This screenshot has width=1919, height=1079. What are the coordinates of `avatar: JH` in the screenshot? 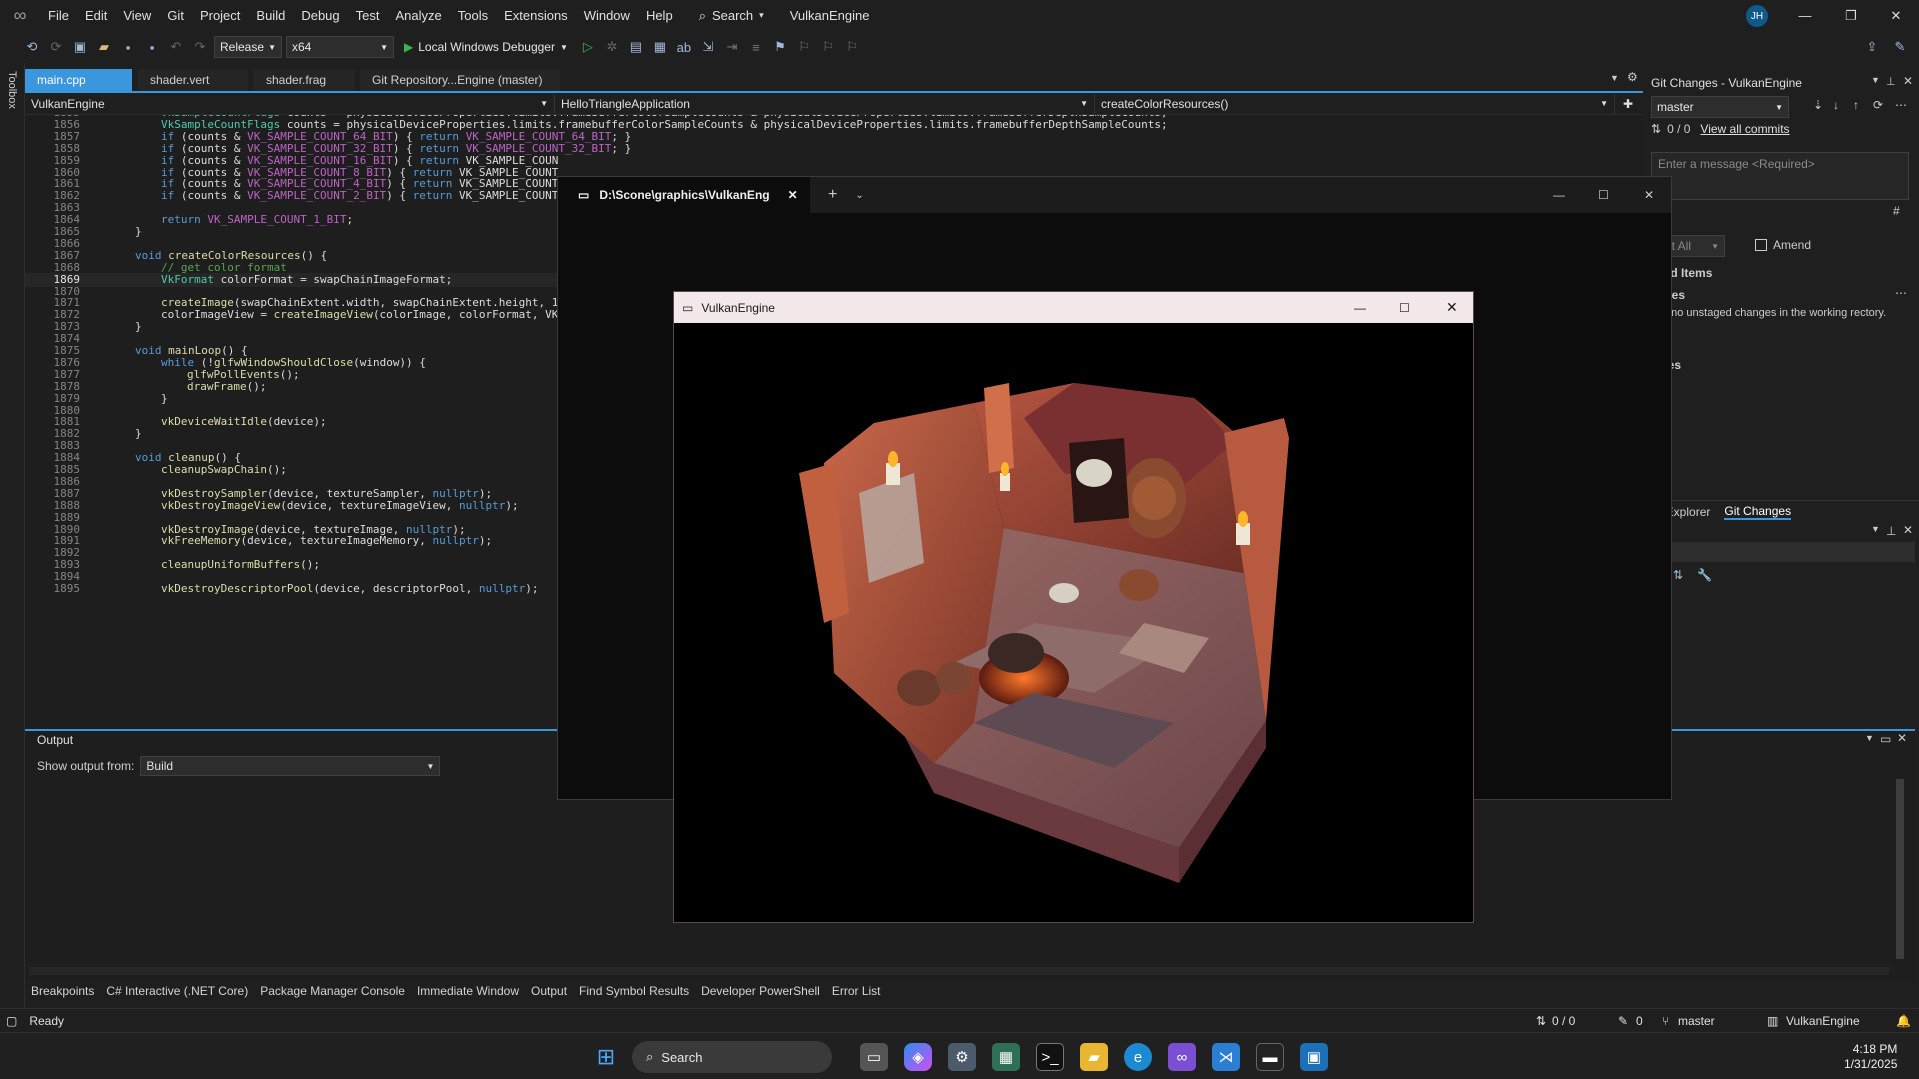 It's located at (1757, 16).